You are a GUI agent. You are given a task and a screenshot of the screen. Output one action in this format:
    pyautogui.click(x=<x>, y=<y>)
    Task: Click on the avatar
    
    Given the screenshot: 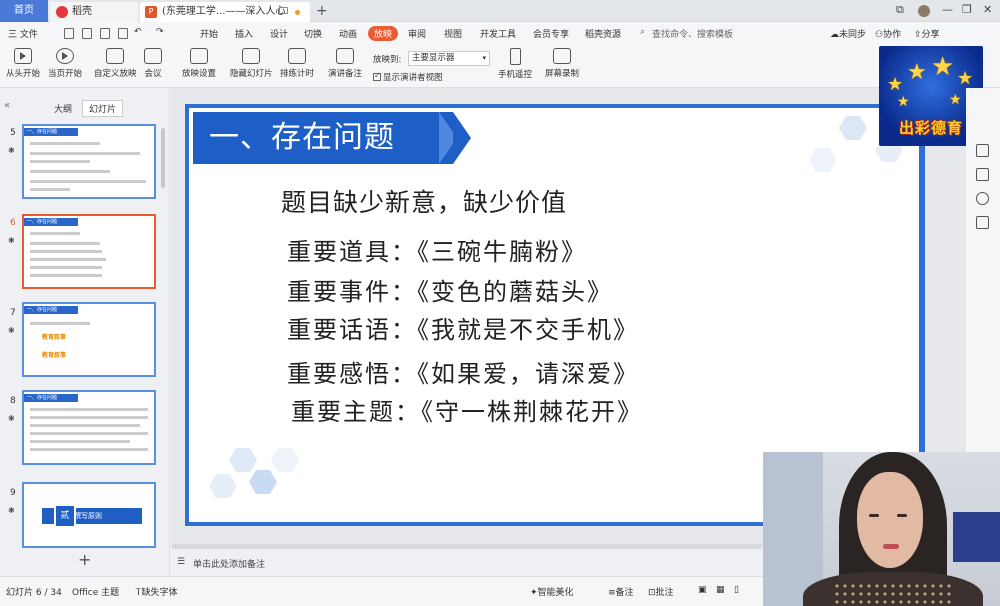 What is the action you would take?
    pyautogui.click(x=924, y=11)
    